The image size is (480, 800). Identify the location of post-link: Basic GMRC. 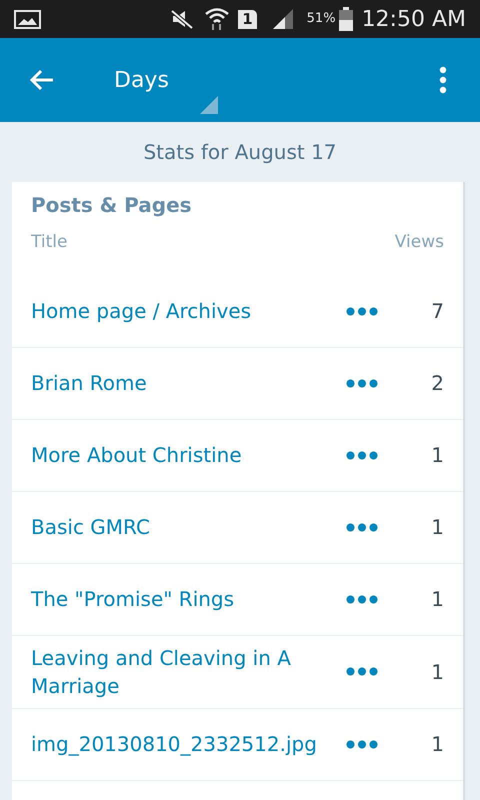
(176, 527).